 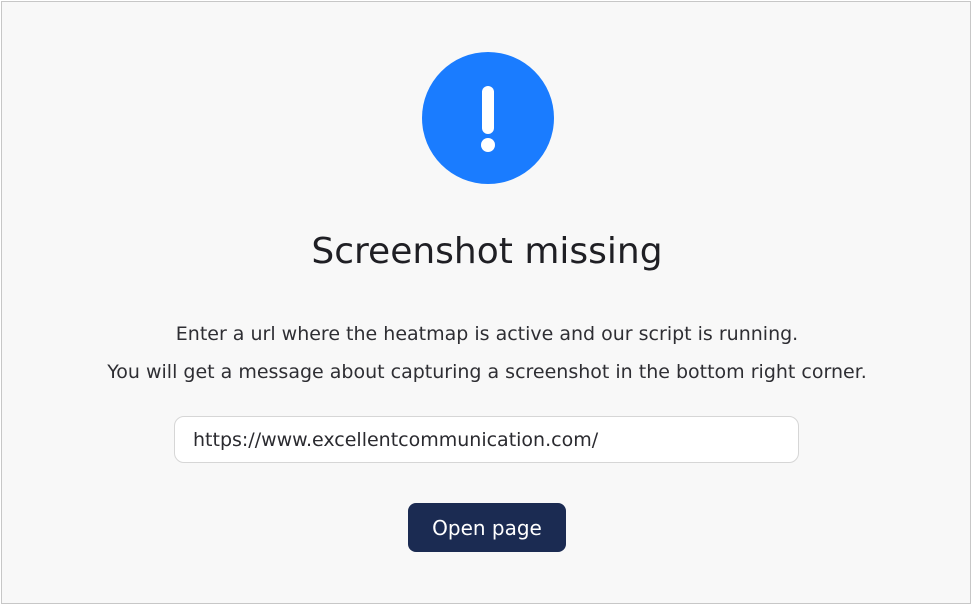 What do you see at coordinates (487, 527) in the screenshot?
I see `open-page-button: Open page` at bounding box center [487, 527].